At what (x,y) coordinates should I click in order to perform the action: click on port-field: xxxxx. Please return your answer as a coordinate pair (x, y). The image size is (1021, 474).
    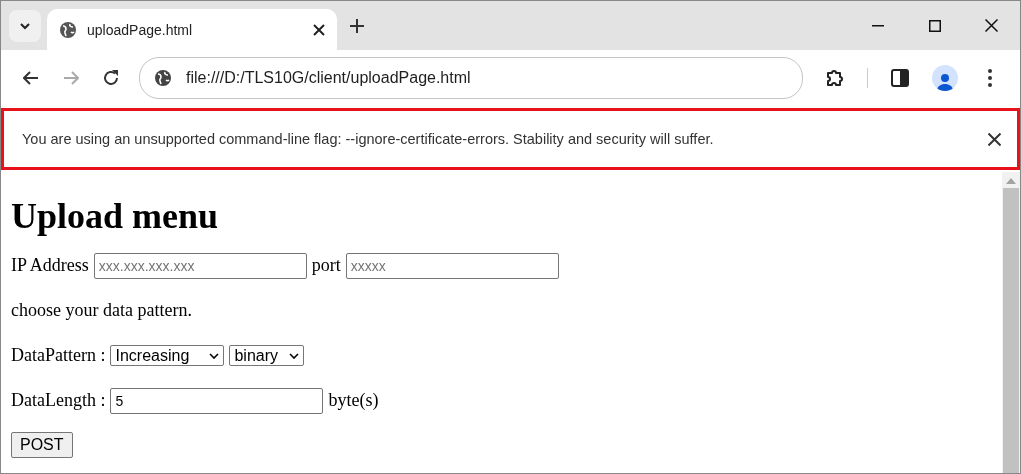
    Looking at the image, I should click on (452, 265).